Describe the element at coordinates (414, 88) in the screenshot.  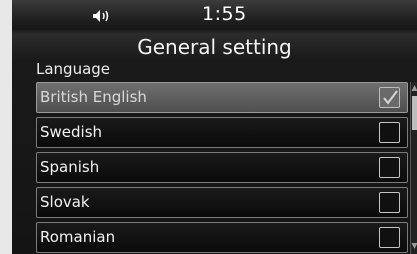
I see `scroll-up-arrow-icon` at that location.